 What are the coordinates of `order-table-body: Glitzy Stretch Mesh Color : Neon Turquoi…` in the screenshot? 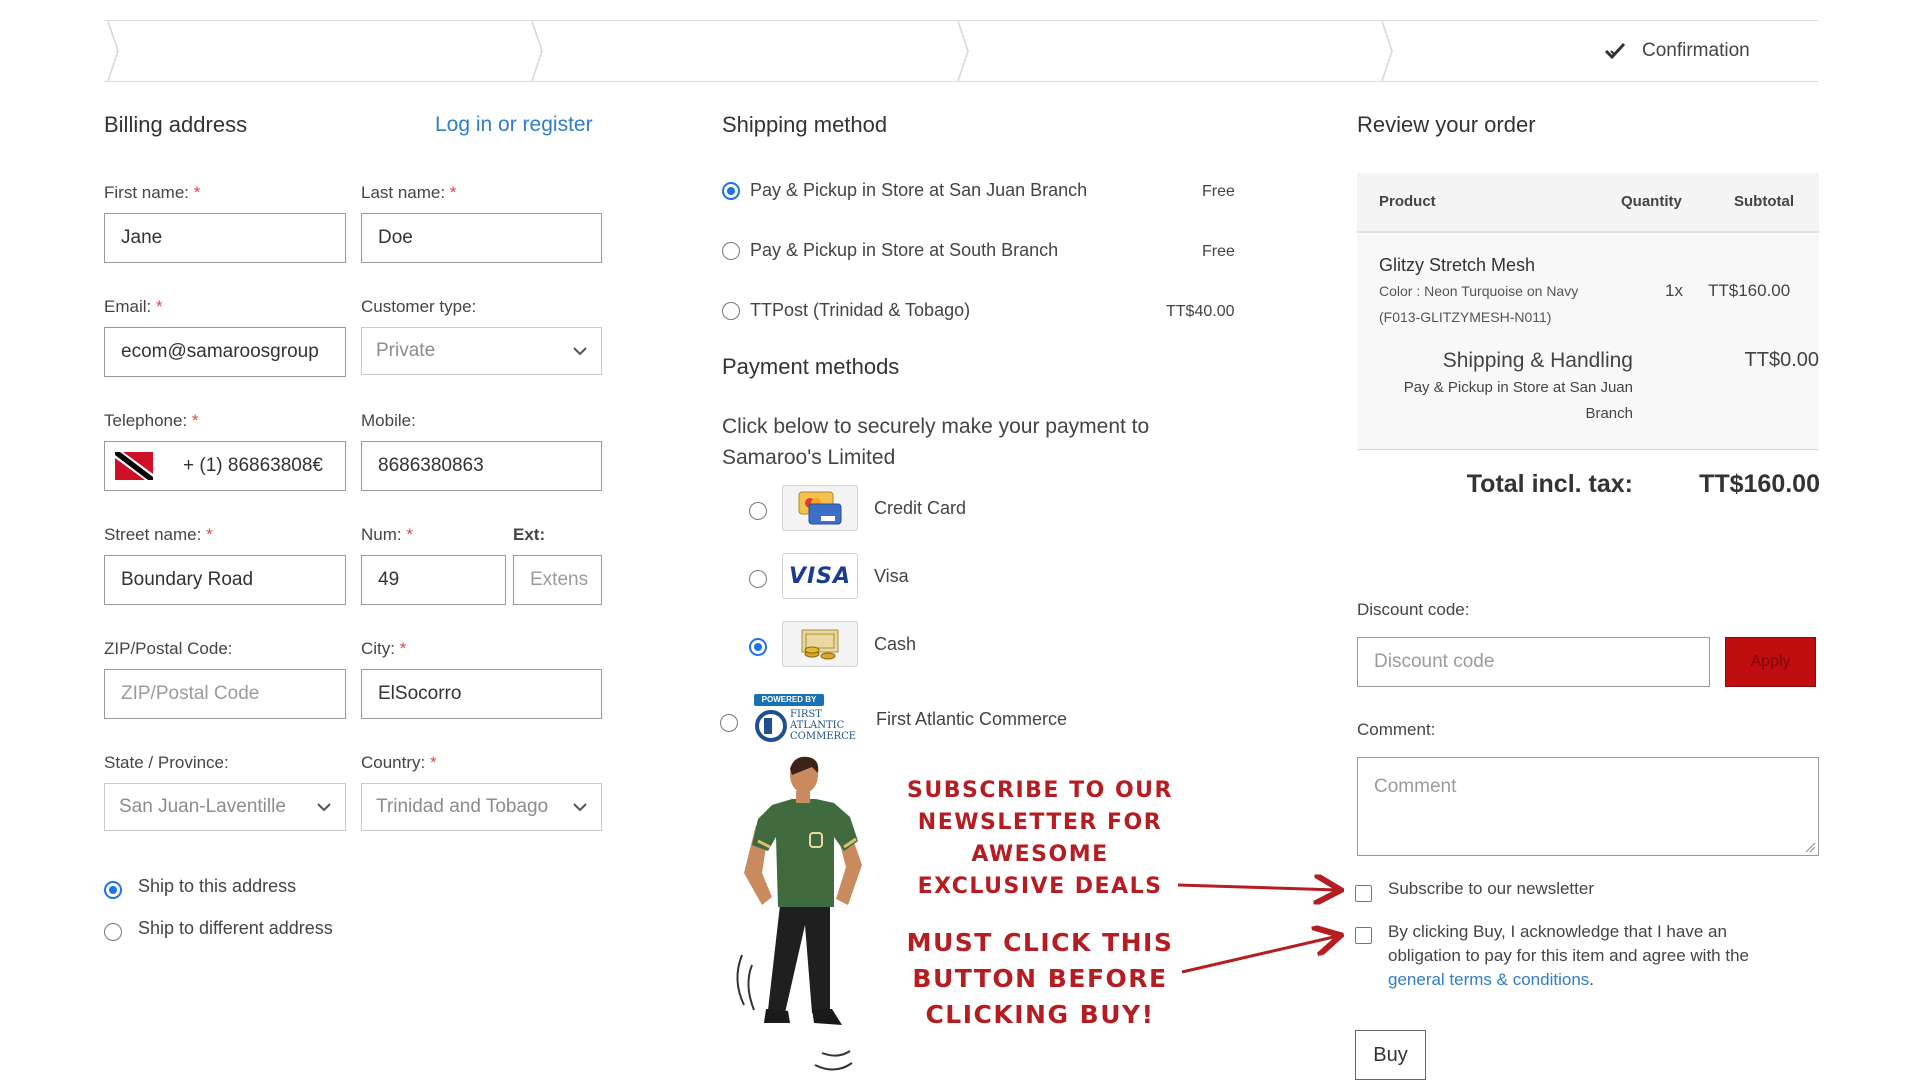 It's located at (1588, 341).